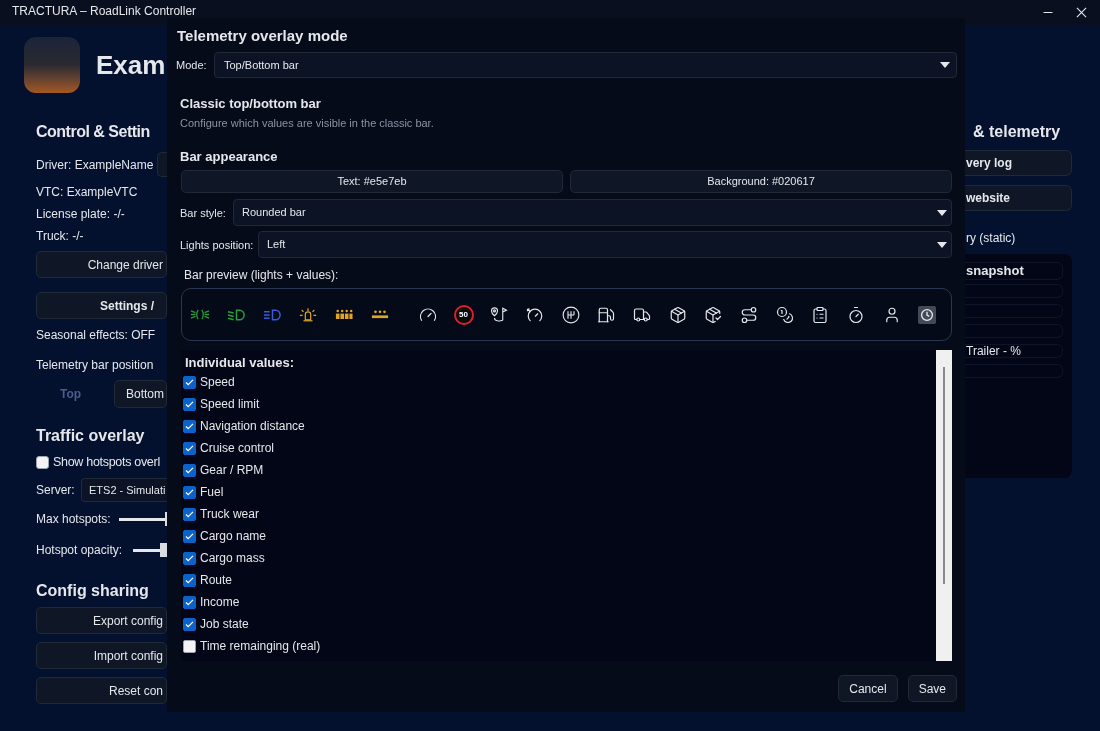 The image size is (1100, 731). Describe the element at coordinates (1017, 132) in the screenshot. I see `section-heading: & telemetry` at that location.